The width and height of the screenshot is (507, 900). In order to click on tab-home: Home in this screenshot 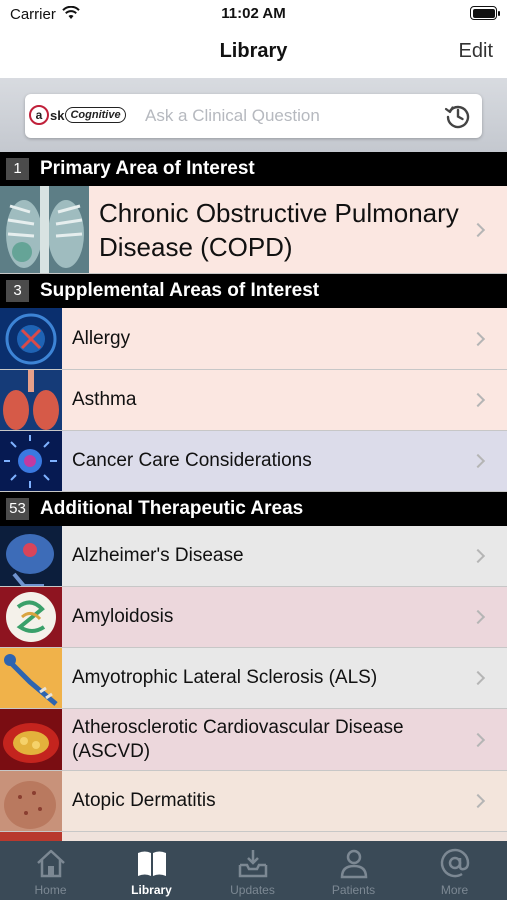, I will do `click(50, 870)`.